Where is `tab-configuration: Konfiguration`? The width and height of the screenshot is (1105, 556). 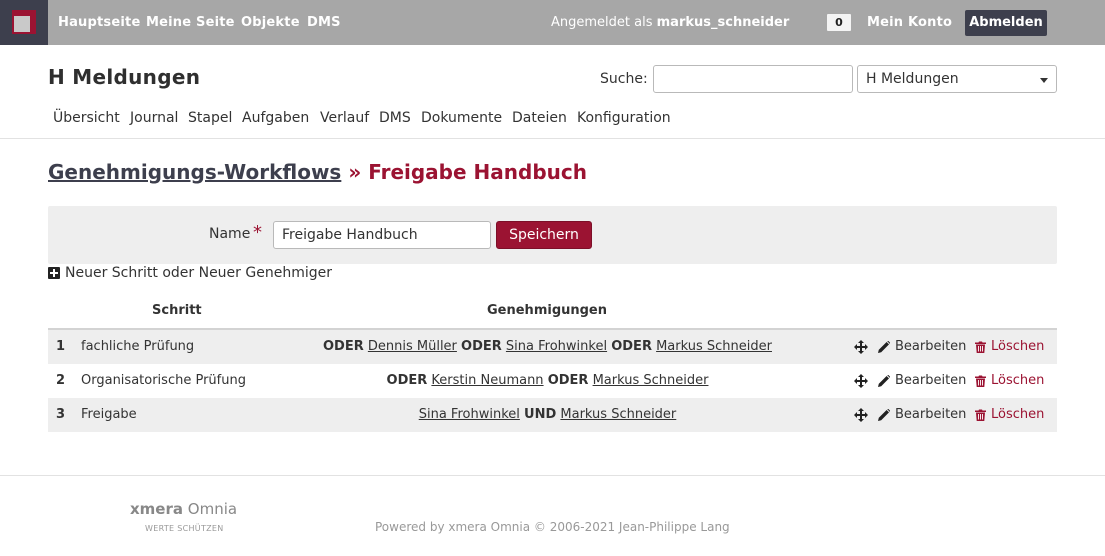 tab-configuration: Konfiguration is located at coordinates (624, 118).